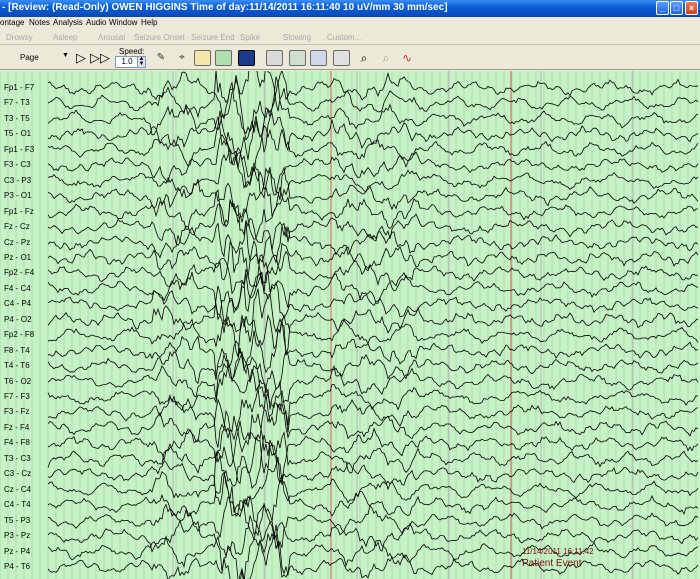 This screenshot has height=579, width=700. What do you see at coordinates (202, 58) in the screenshot?
I see `dsa-icon` at bounding box center [202, 58].